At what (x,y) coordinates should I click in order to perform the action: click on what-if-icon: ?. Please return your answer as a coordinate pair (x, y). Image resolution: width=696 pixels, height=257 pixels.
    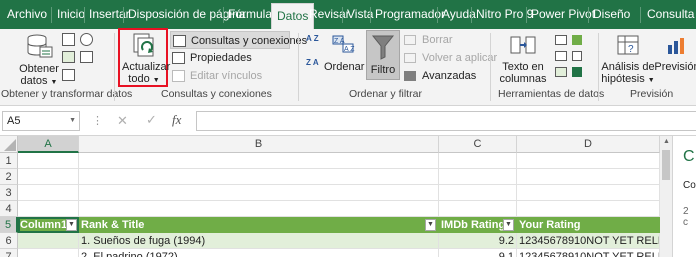
    Looking at the image, I should click on (628, 45).